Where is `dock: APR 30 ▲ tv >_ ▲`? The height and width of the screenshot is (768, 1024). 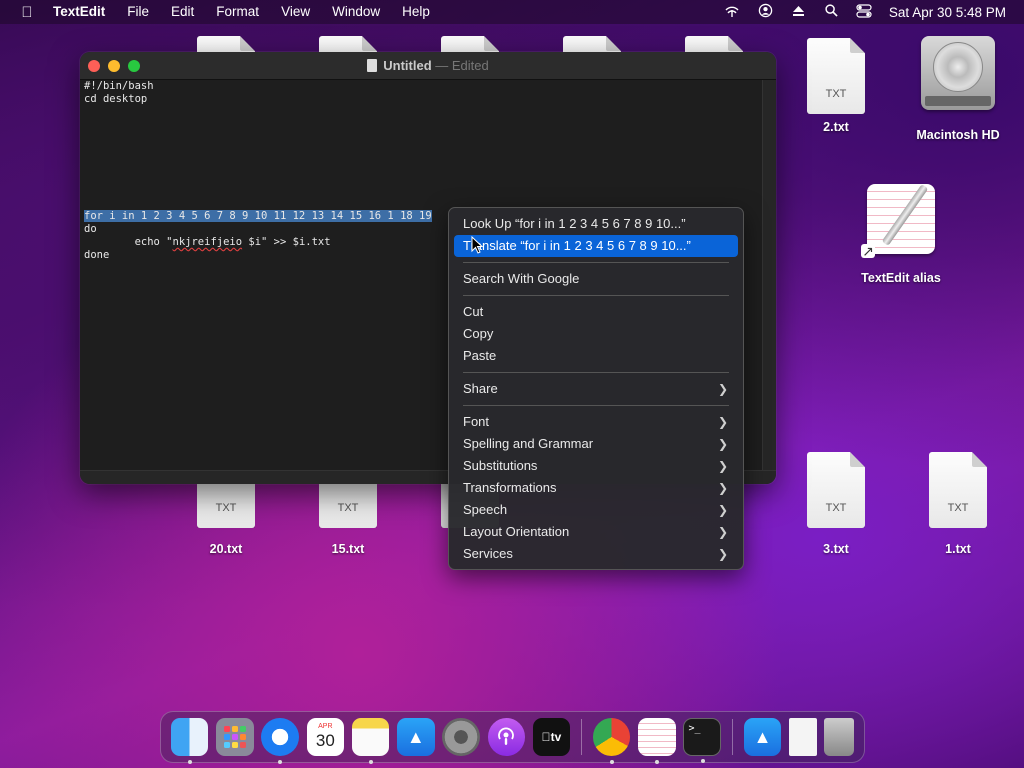 dock: APR 30 ▲ tv >_ ▲ is located at coordinates (512, 737).